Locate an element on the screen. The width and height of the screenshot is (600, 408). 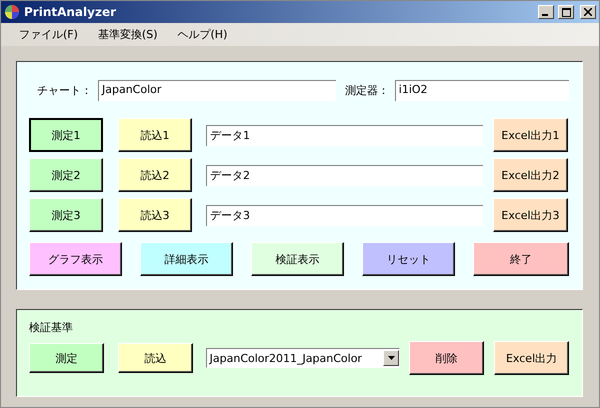
standard-title: 検証基準 is located at coordinates (51, 327).